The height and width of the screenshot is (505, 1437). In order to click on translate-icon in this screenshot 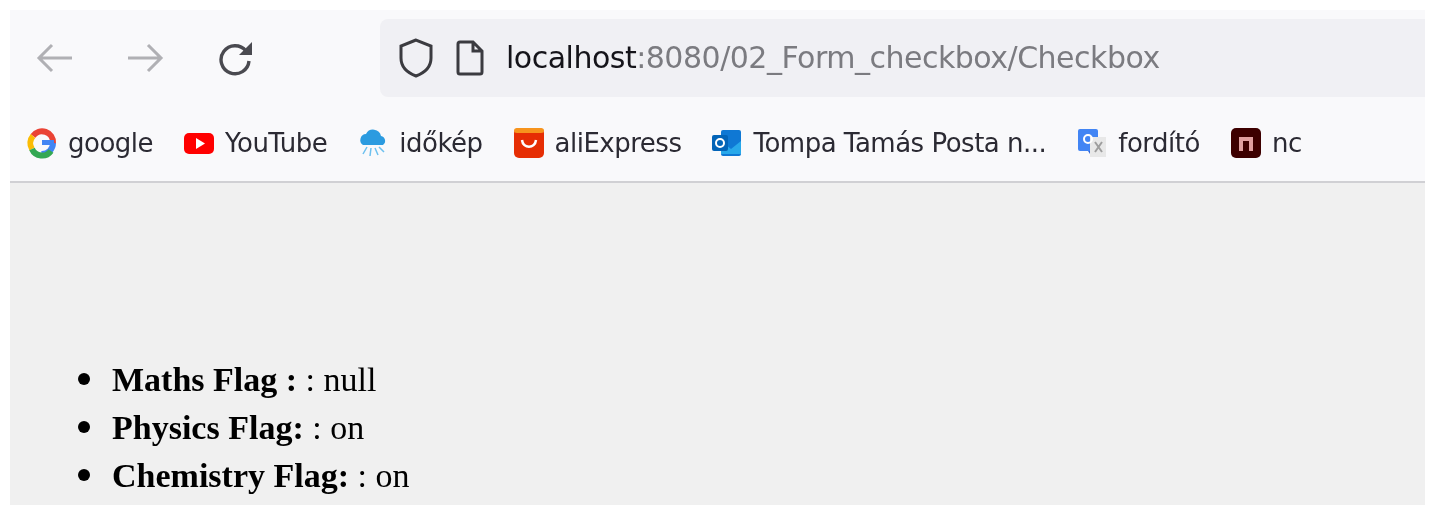, I will do `click(1092, 143)`.